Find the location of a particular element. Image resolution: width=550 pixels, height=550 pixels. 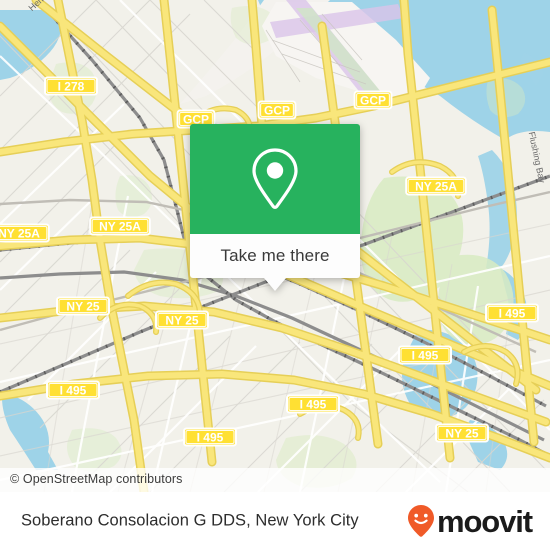

popup-image-area is located at coordinates (275, 179).